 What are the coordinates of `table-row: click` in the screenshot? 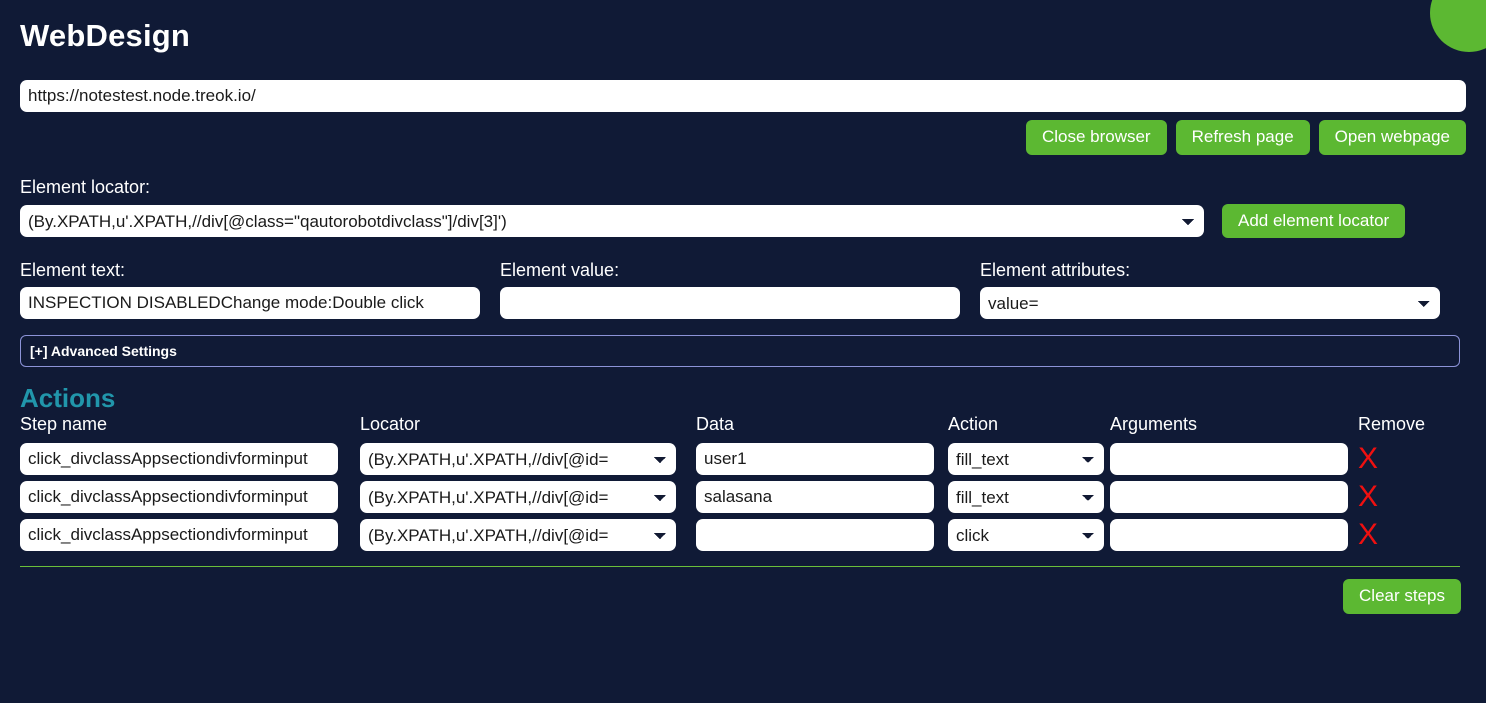 It's located at (1029, 535).